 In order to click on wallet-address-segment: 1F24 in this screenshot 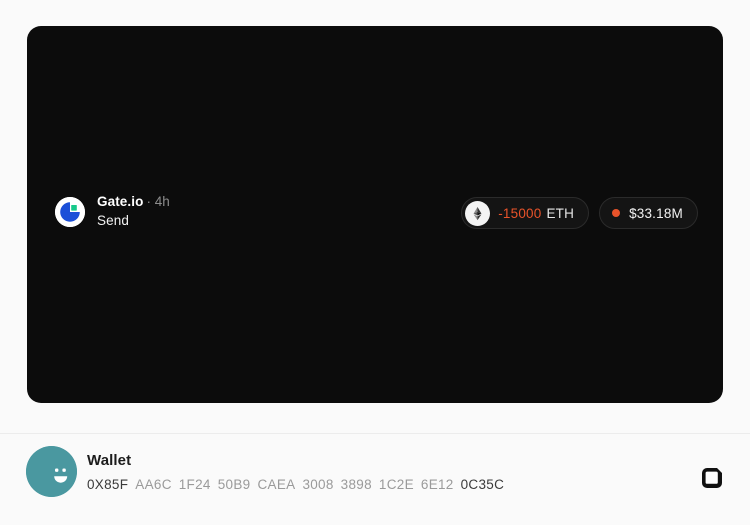, I will do `click(194, 484)`.